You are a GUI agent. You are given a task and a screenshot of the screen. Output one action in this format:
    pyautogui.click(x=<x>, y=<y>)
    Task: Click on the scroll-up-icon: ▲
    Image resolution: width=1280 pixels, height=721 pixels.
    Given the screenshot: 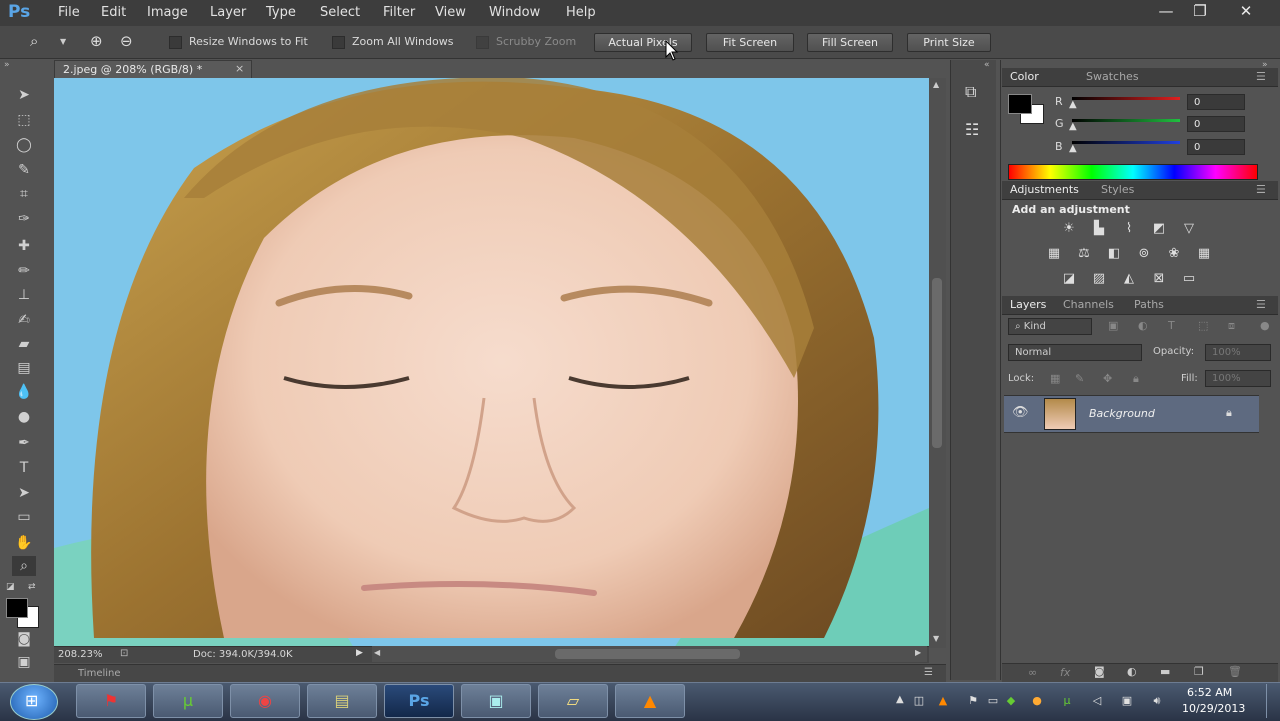 What is the action you would take?
    pyautogui.click(x=936, y=84)
    